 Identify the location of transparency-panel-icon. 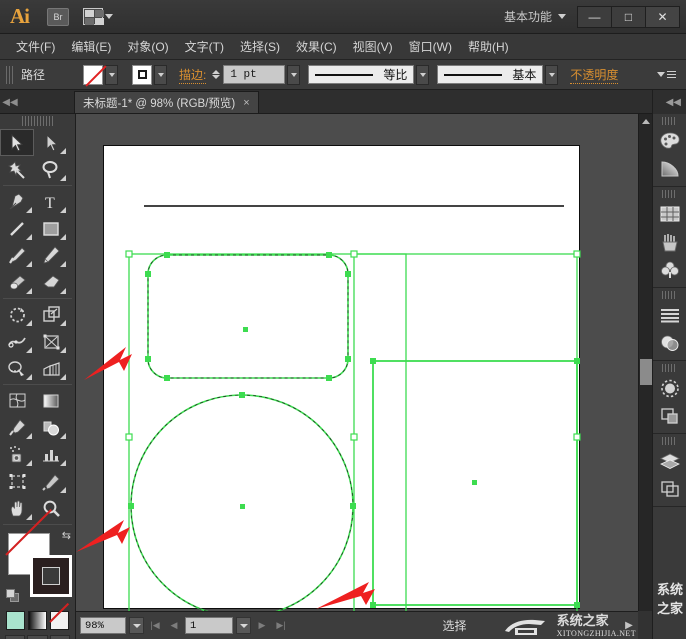
(669, 343).